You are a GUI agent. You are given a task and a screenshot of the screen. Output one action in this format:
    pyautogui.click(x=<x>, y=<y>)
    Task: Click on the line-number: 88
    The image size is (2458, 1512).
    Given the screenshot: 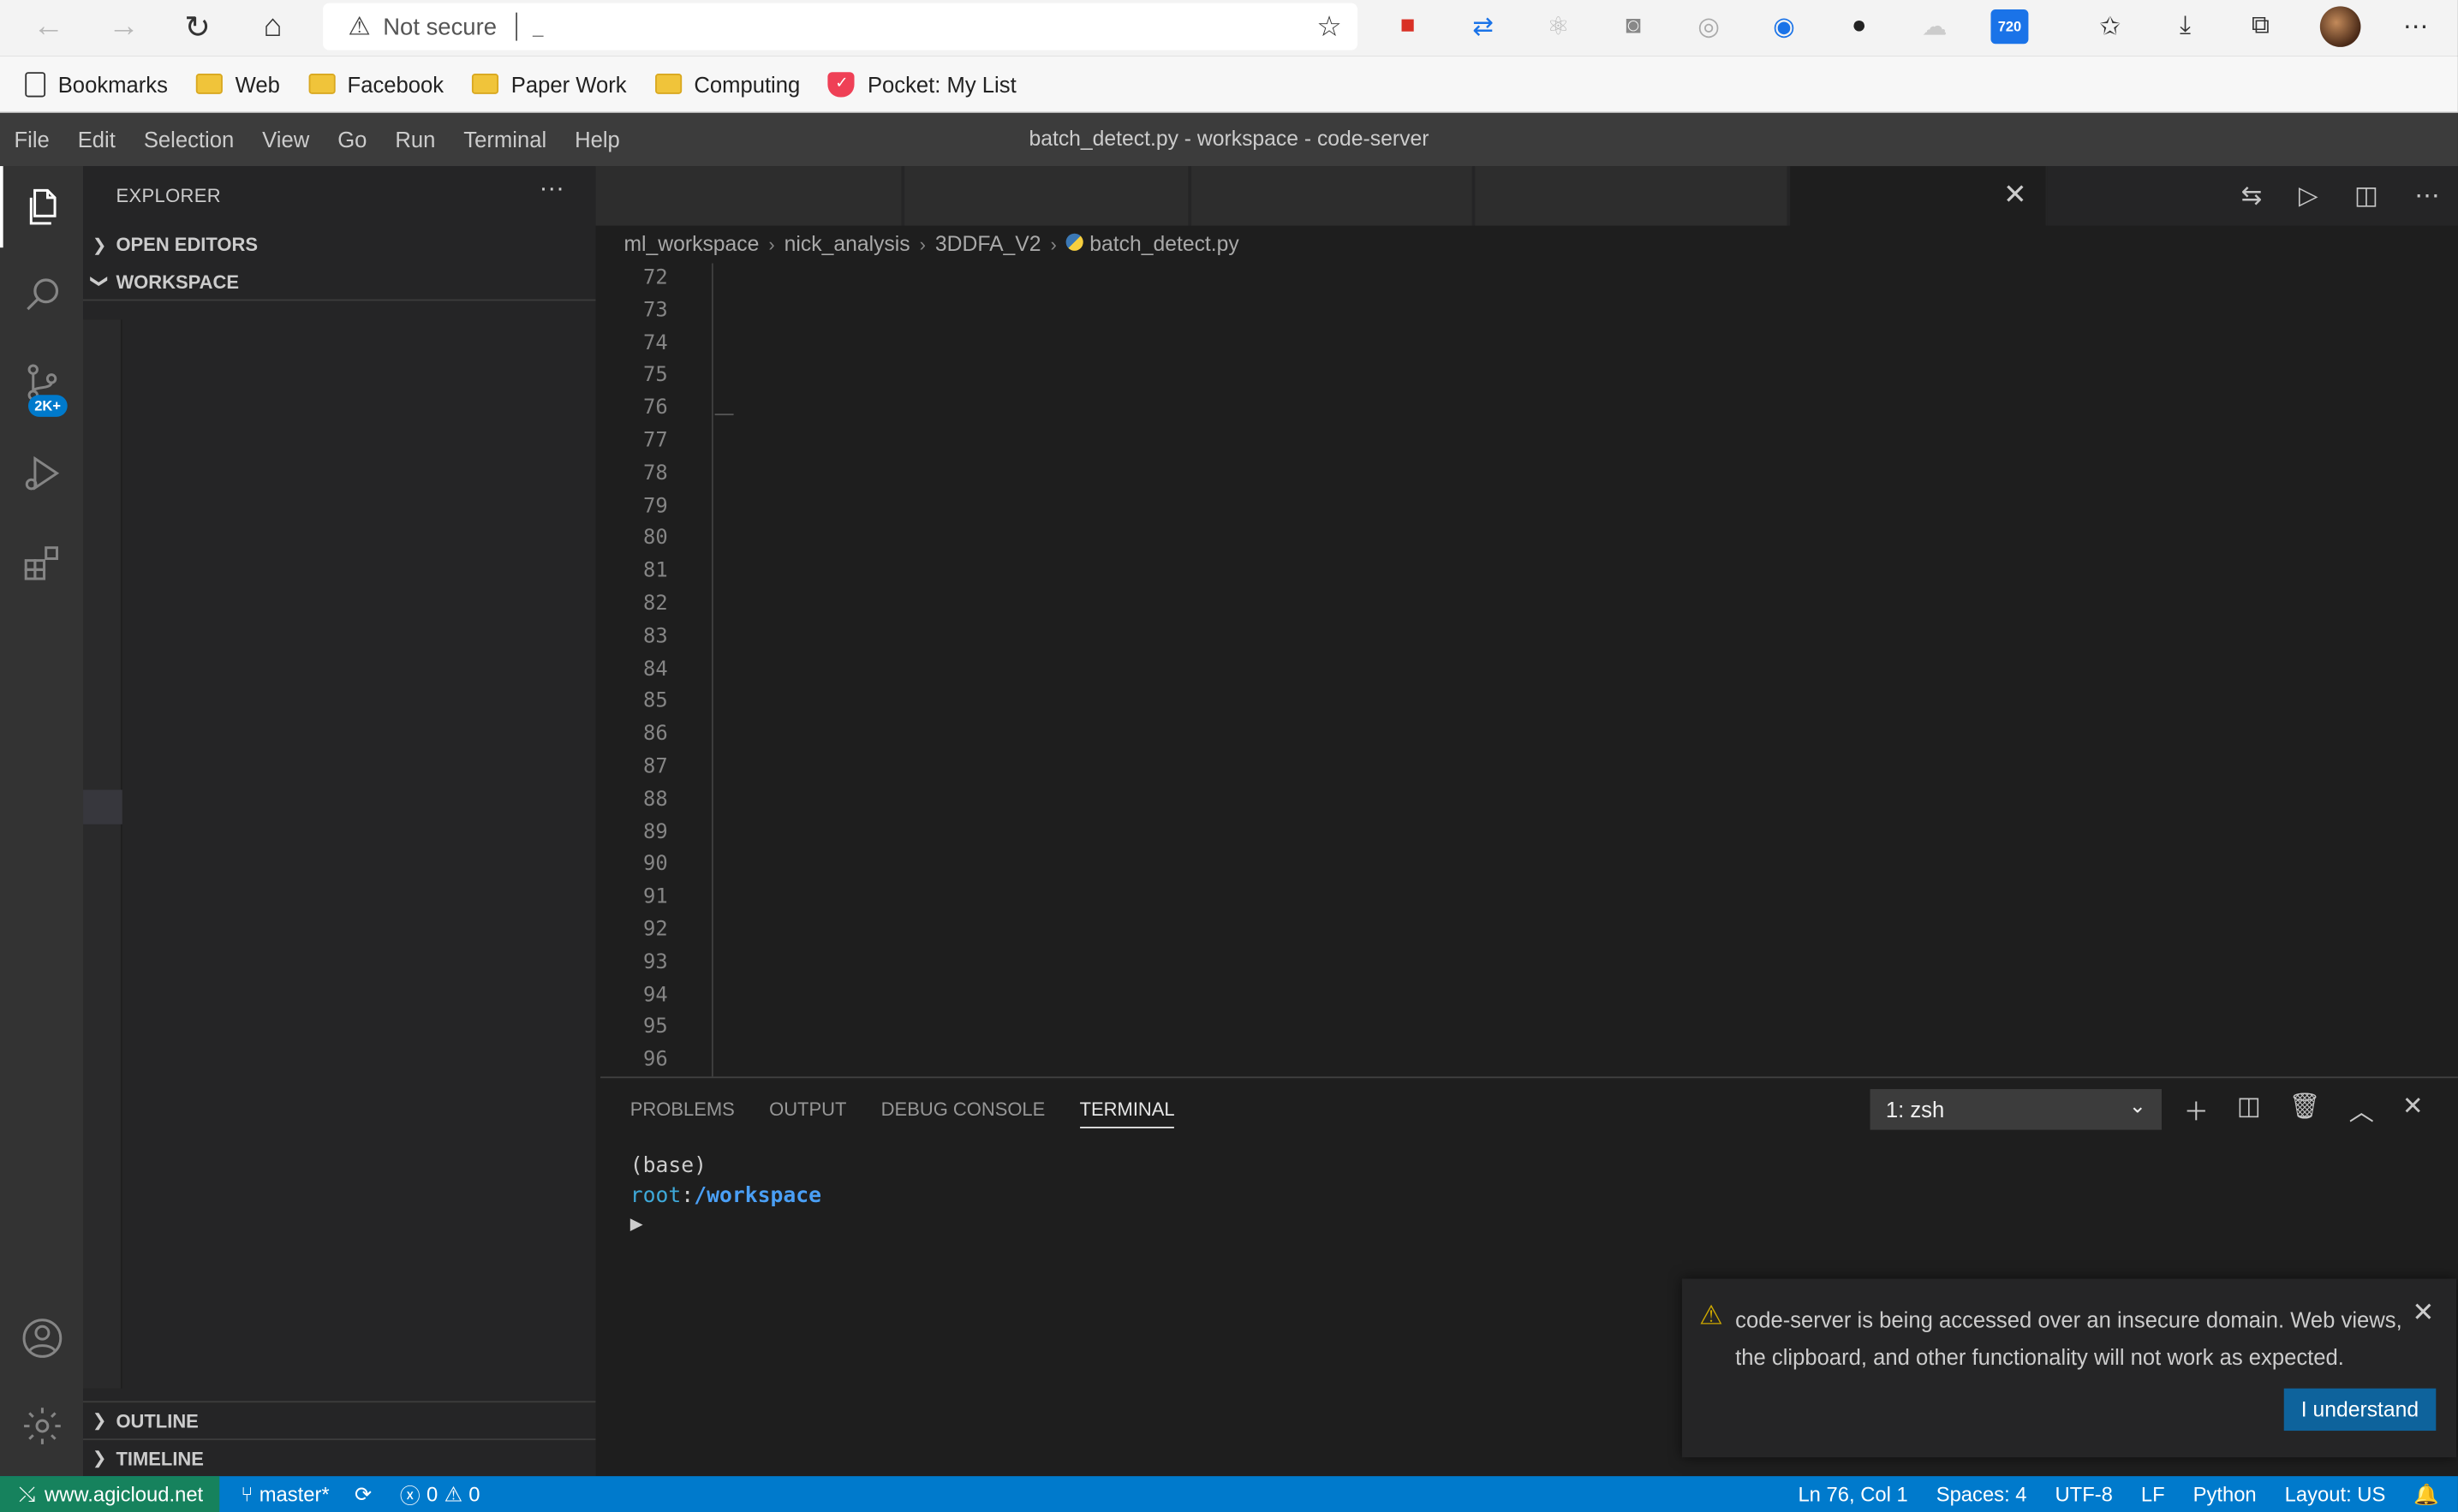 What is the action you would take?
    pyautogui.click(x=655, y=800)
    